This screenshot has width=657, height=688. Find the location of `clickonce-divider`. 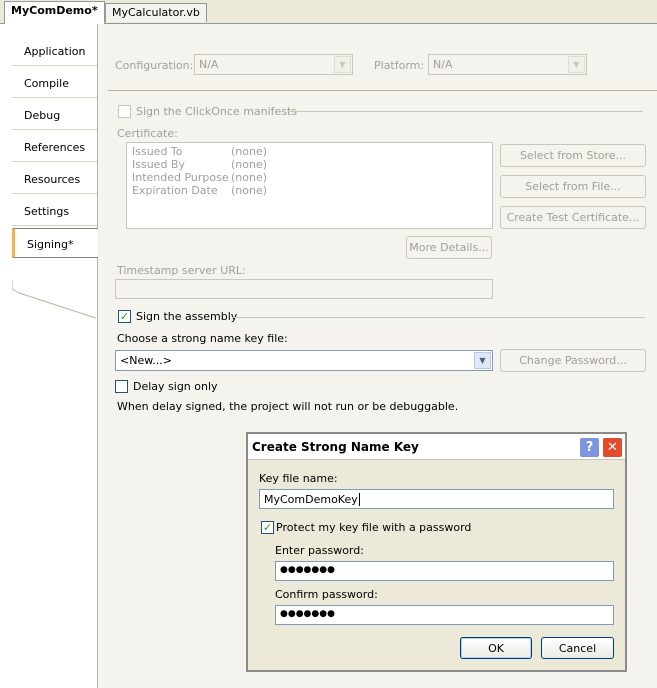

clickonce-divider is located at coordinates (465, 111).